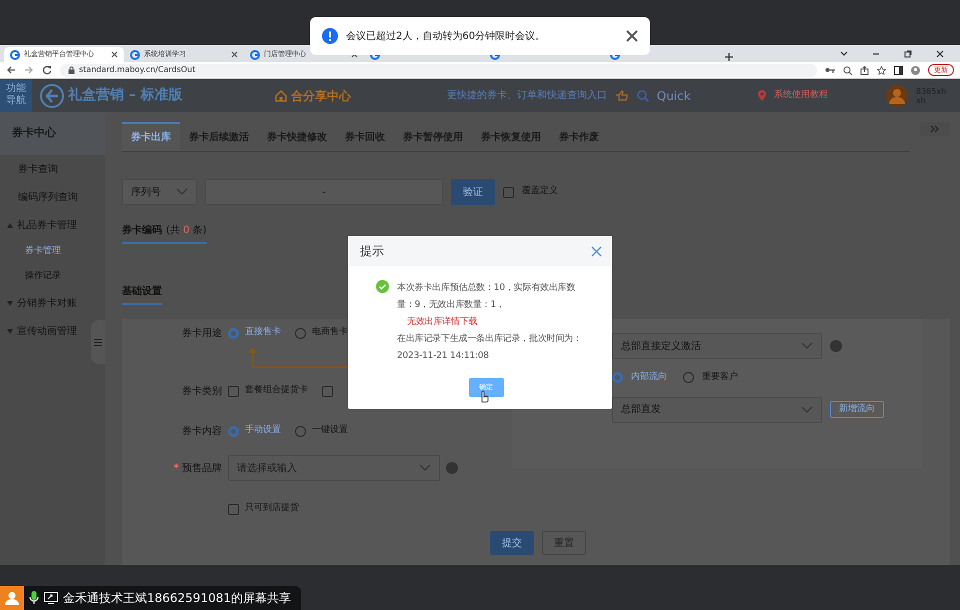 This screenshot has height=610, width=960. What do you see at coordinates (438, 70) in the screenshot?
I see `address-field: standard.maboy.cn/CardsOut` at bounding box center [438, 70].